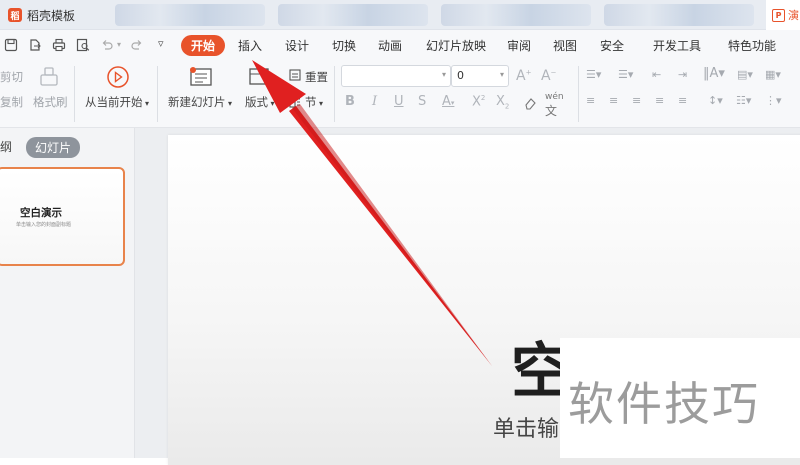 The height and width of the screenshot is (465, 800). Describe the element at coordinates (114, 102) in the screenshot. I see `play-from-current-label: 从当前开始` at that location.